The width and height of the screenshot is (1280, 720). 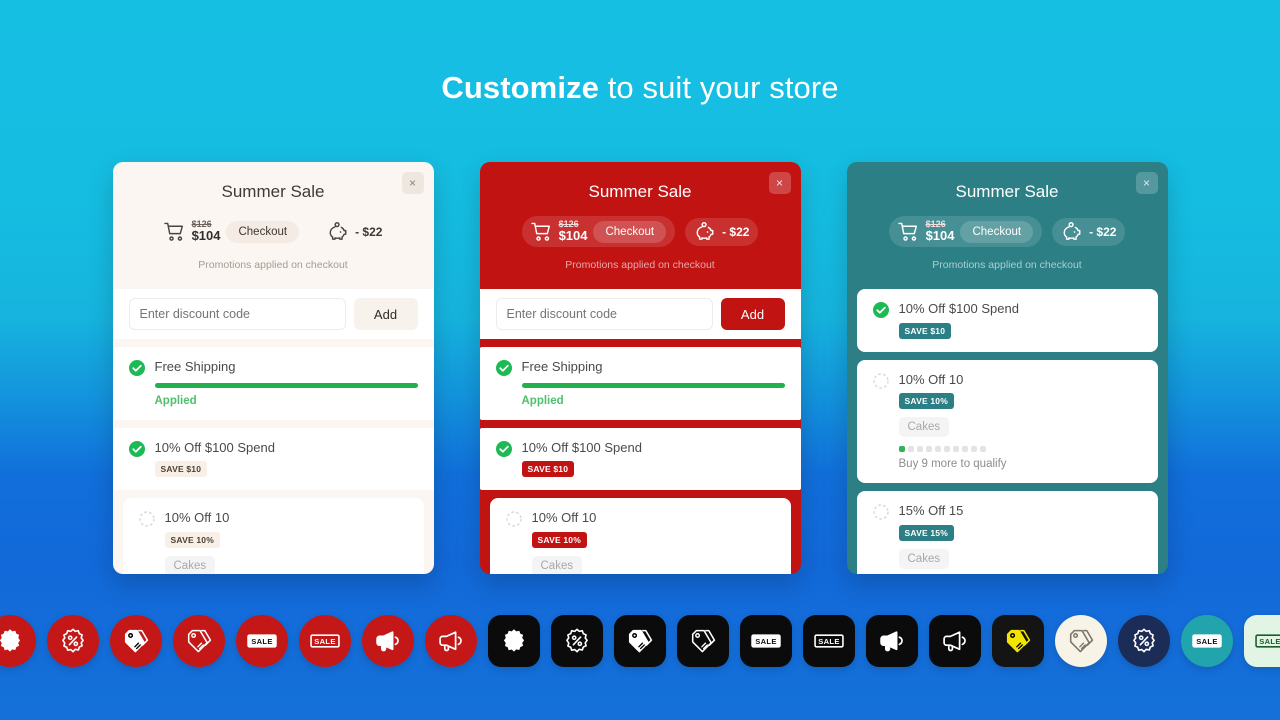 I want to click on price-tags-filled-icon, so click(x=1018, y=641).